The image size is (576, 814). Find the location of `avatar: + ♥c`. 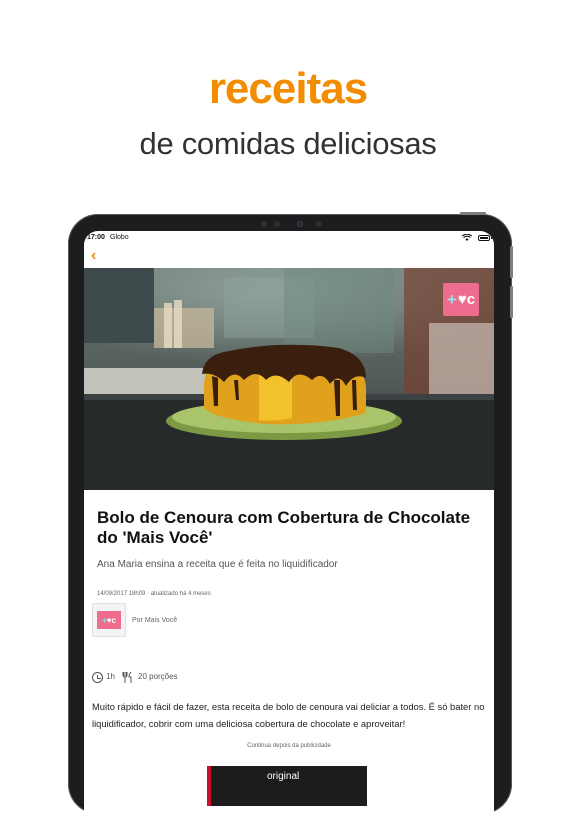

avatar: + ♥c is located at coordinates (109, 620).